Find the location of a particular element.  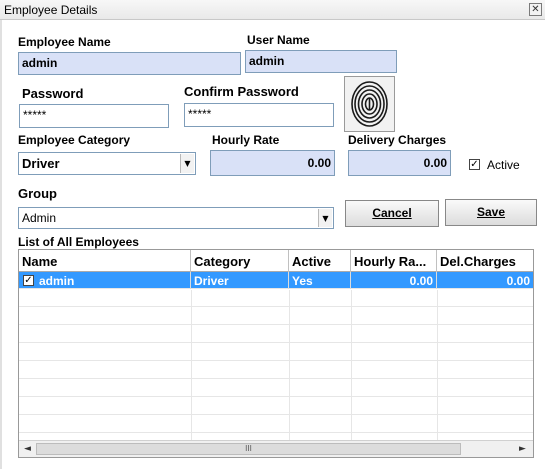

cell-active: Yes is located at coordinates (320, 280).